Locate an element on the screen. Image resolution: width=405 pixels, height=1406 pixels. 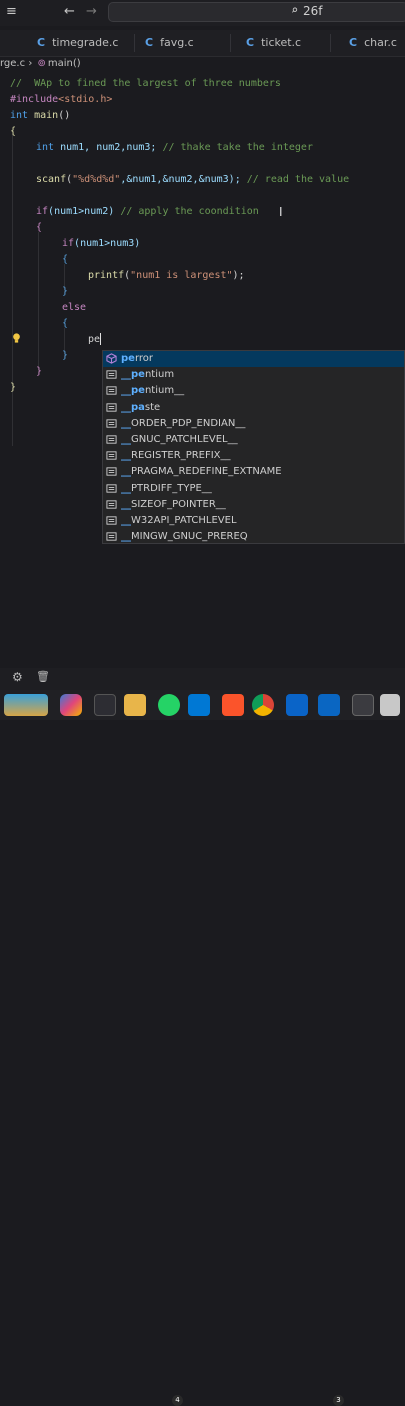
code-line-3: int main() is located at coordinates (40, 115).